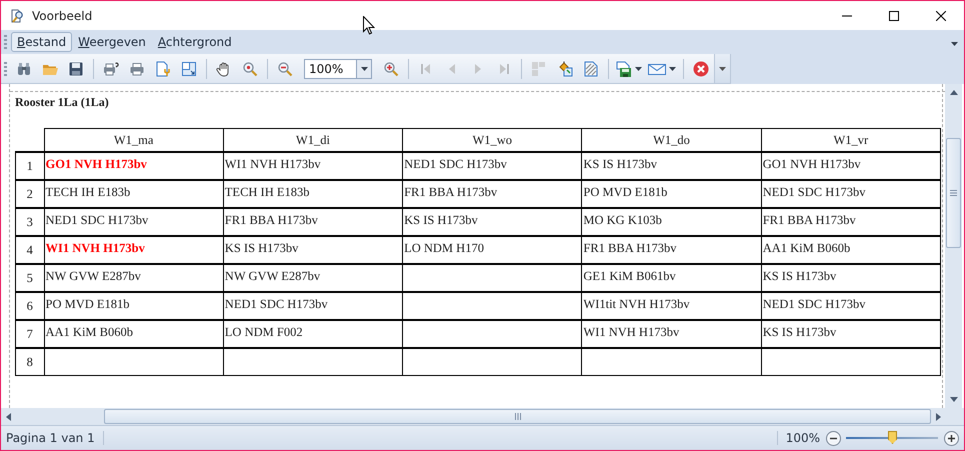 The height and width of the screenshot is (451, 965). I want to click on watermark-icon, so click(591, 68).